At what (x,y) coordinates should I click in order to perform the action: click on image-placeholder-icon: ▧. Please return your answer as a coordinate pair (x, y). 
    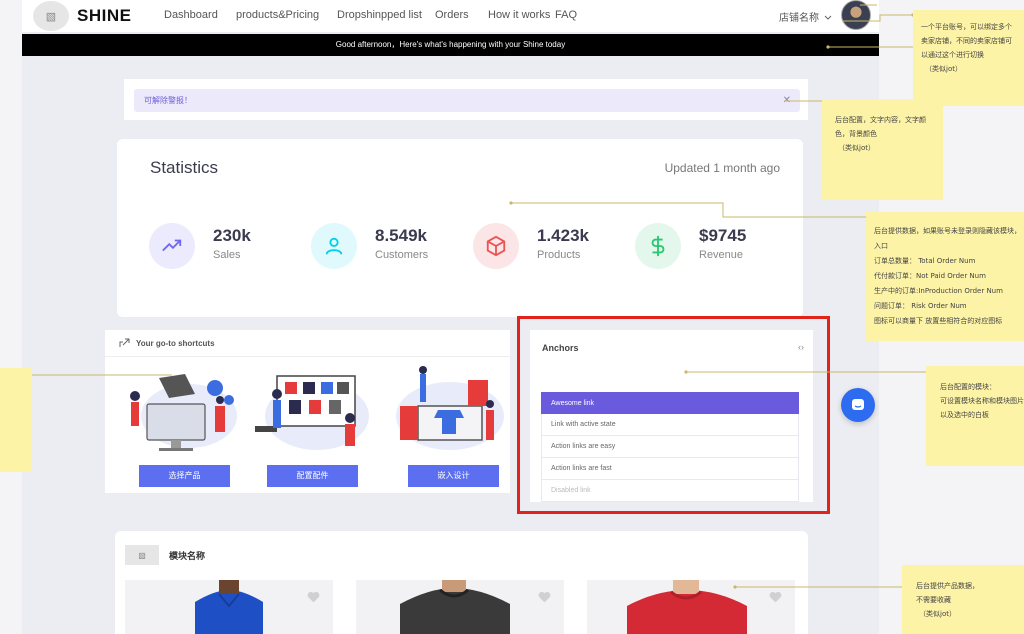
    Looking at the image, I should click on (142, 555).